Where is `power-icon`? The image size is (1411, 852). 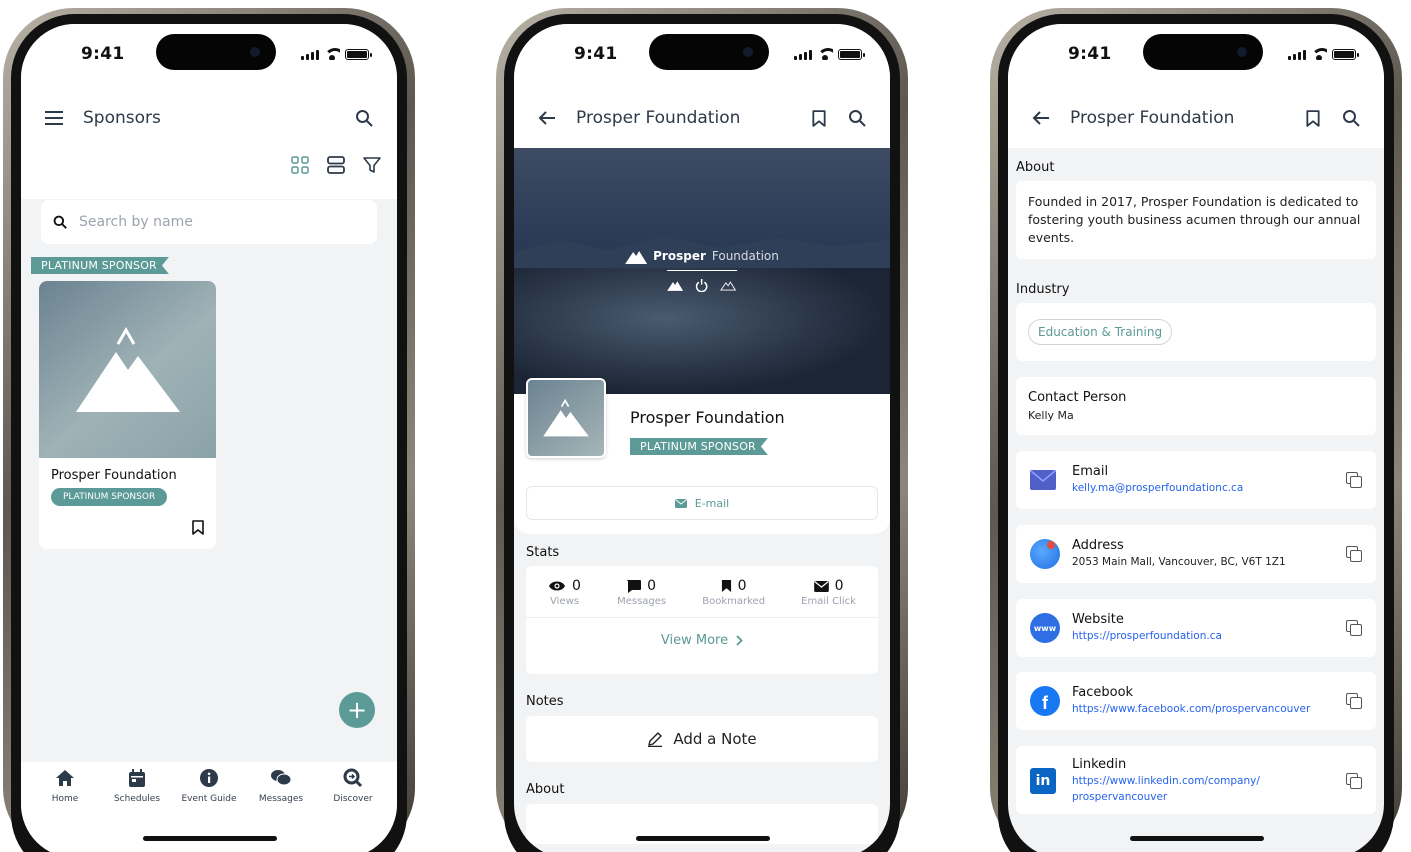
power-icon is located at coordinates (702, 285).